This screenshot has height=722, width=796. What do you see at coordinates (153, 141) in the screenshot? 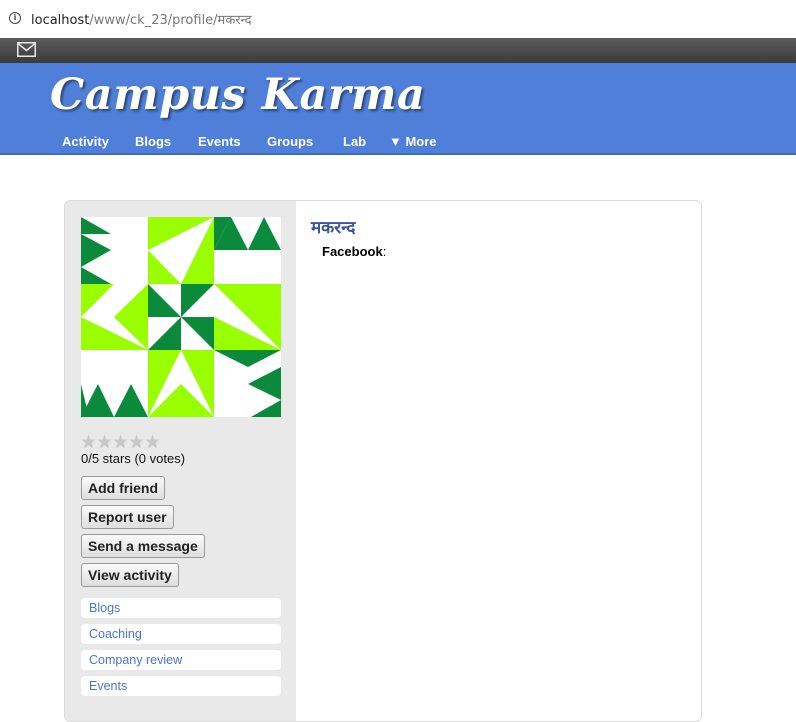
I see `nav-blogs: Blogs` at bounding box center [153, 141].